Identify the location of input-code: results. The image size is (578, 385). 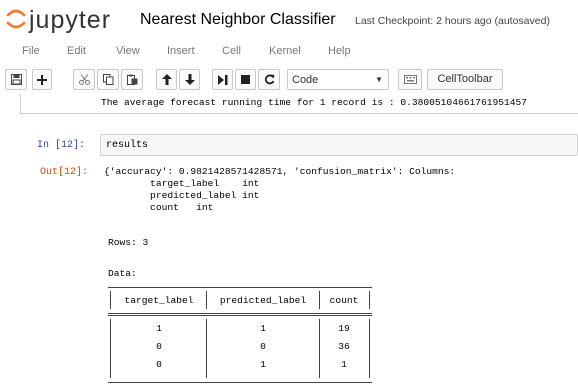
(127, 145).